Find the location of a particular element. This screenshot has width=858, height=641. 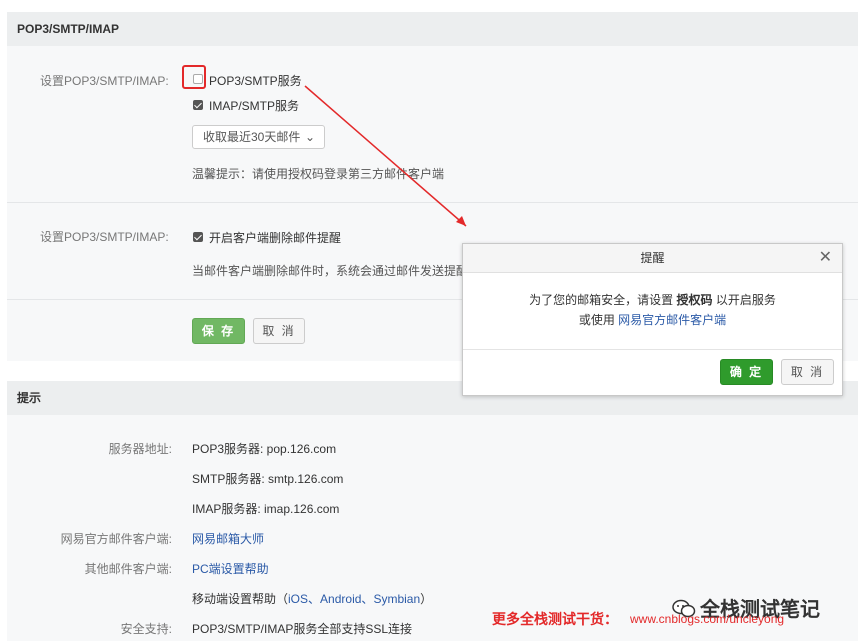

dialog-line1-prefix: 为了您的邮箱安全，请设置 is located at coordinates (601, 300).